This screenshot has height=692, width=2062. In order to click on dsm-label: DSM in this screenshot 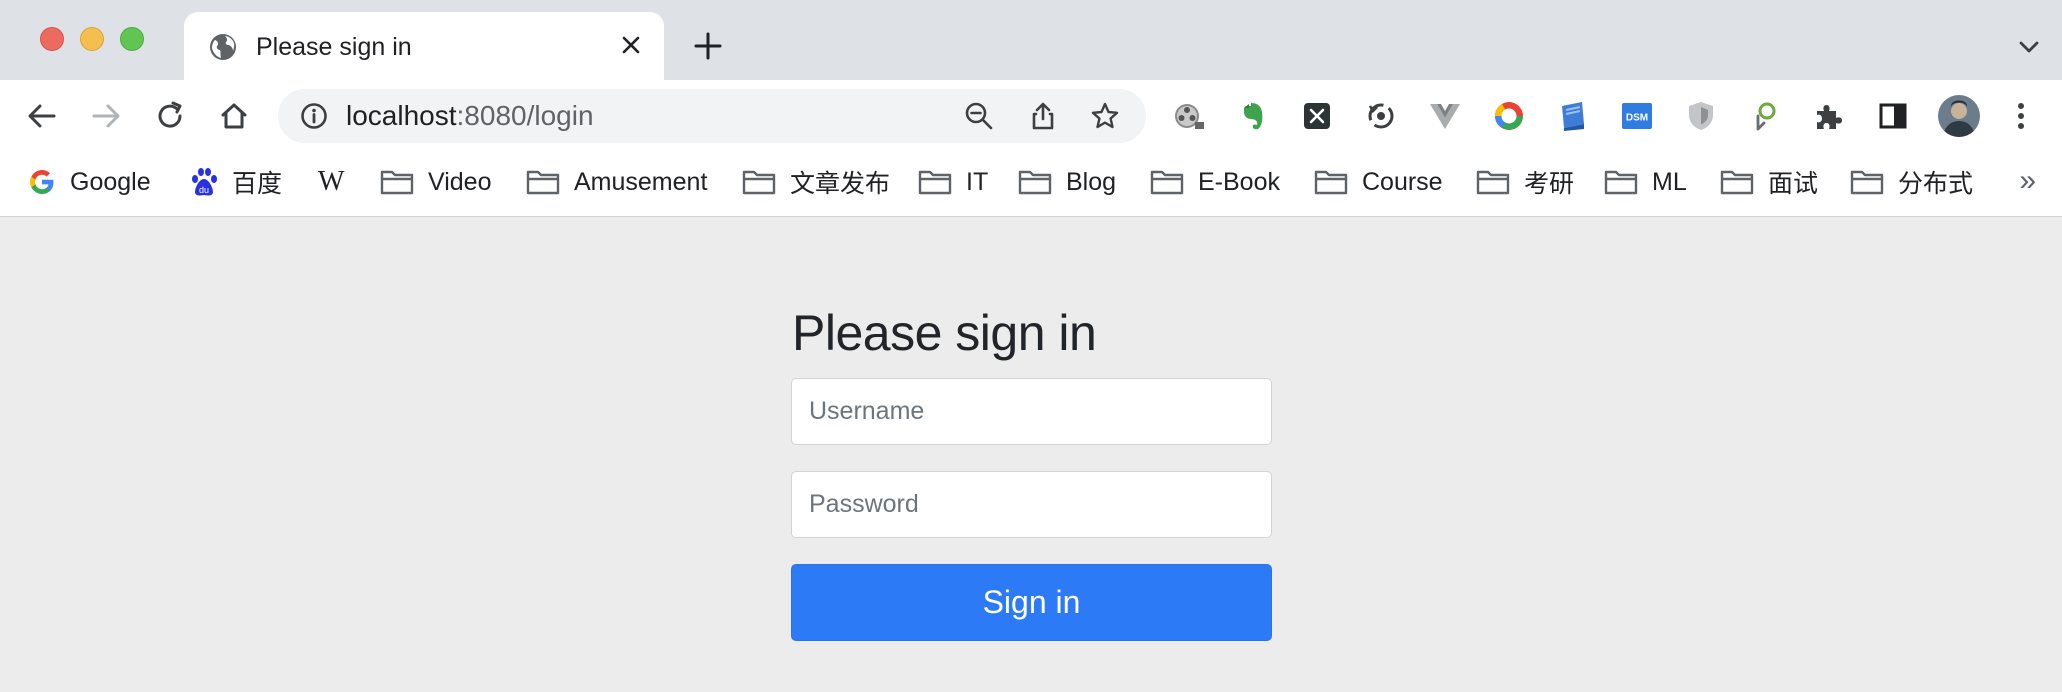, I will do `click(1637, 118)`.